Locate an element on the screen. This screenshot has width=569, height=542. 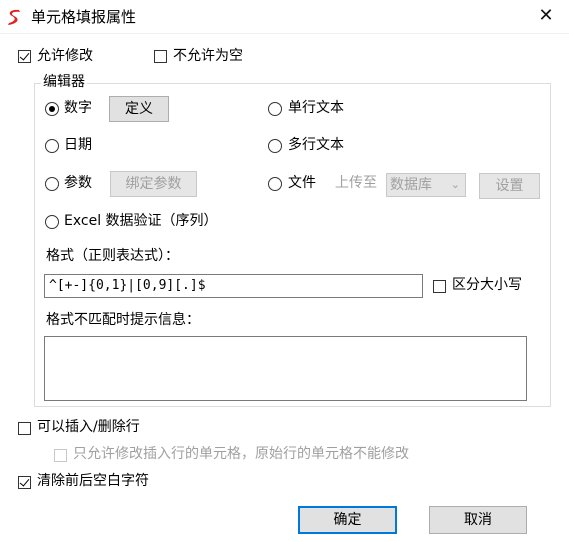
param-radio is located at coordinates (52, 184).